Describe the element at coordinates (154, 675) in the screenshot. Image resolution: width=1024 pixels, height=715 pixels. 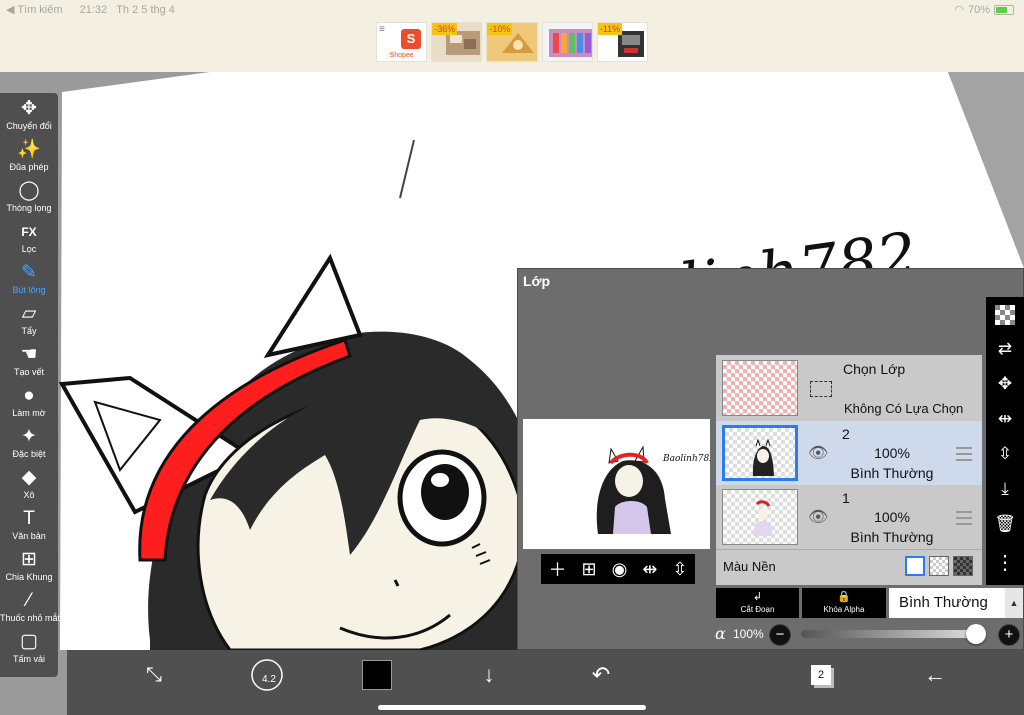
I see `quick-menu-transform-icon: ⤡` at that location.